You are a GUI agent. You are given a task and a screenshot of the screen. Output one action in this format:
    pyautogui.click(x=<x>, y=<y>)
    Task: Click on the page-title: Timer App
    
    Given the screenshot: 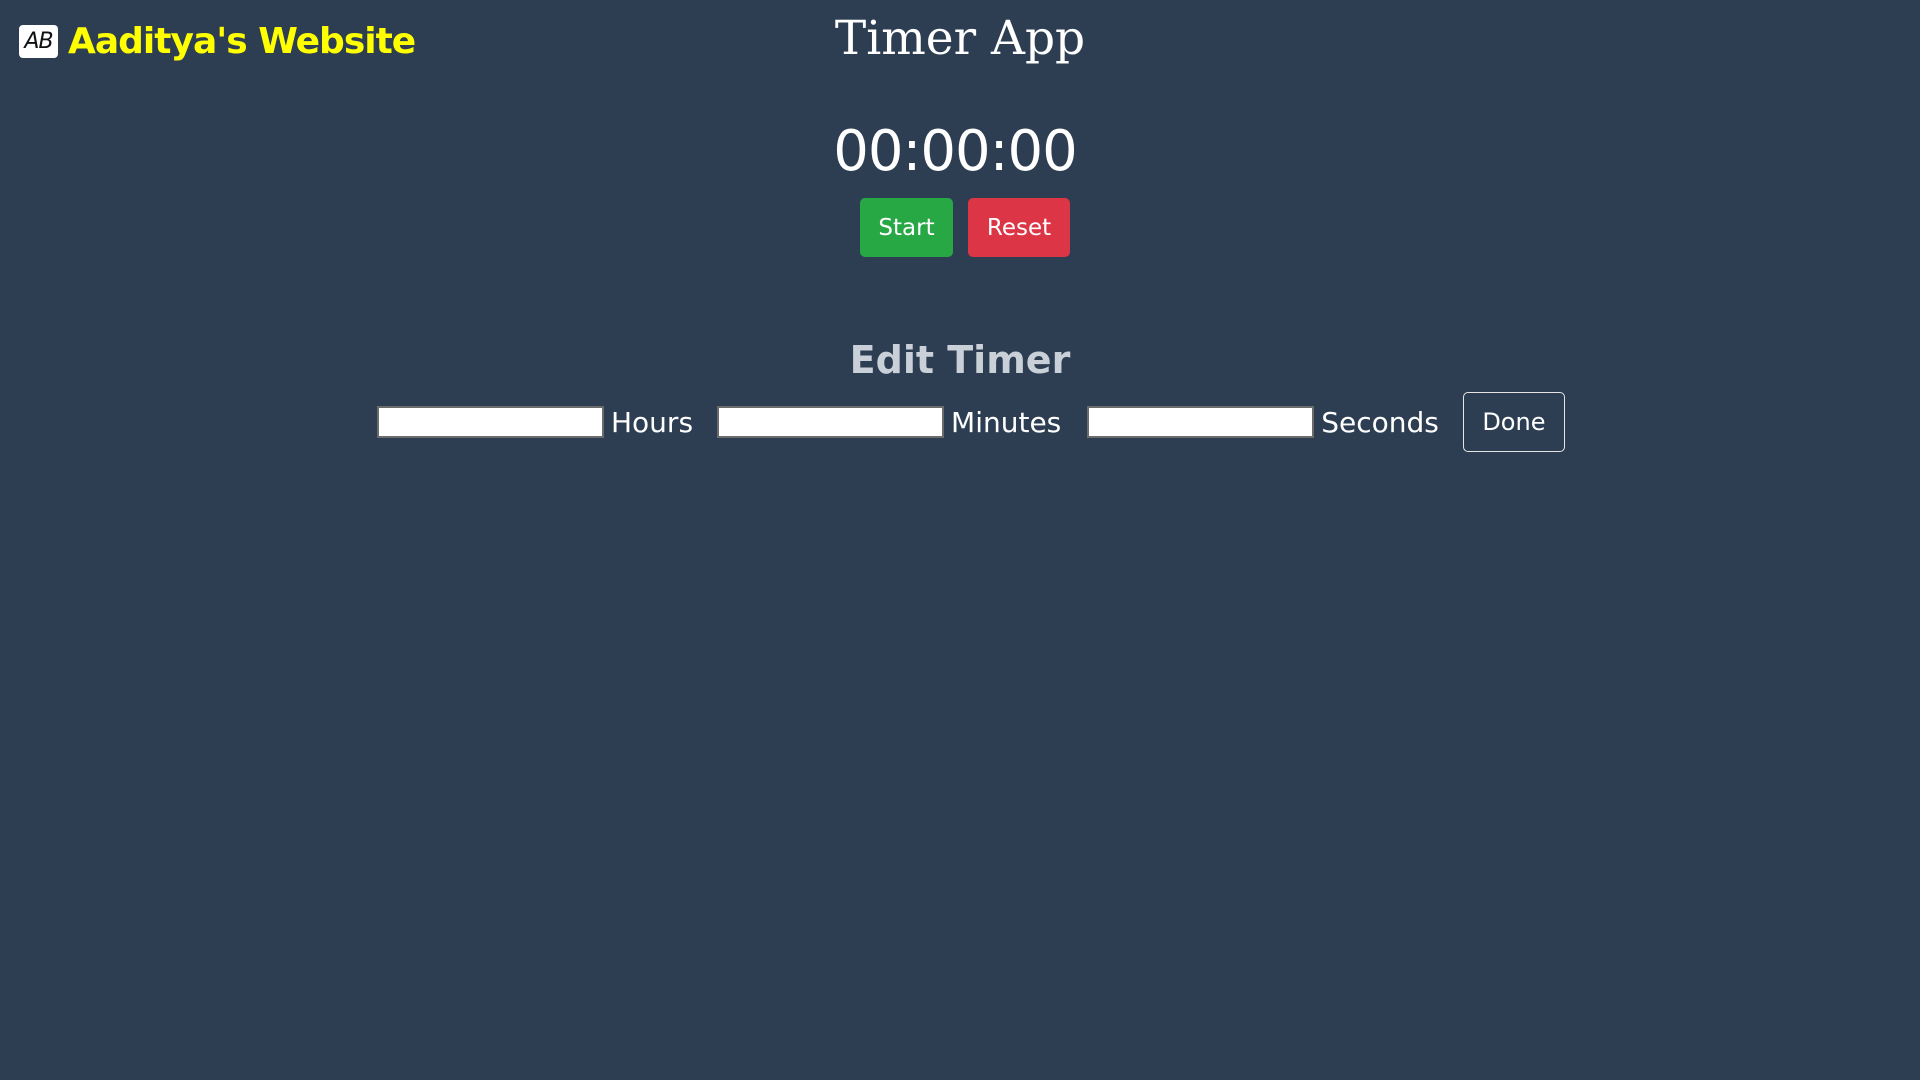 What is the action you would take?
    pyautogui.click(x=960, y=38)
    